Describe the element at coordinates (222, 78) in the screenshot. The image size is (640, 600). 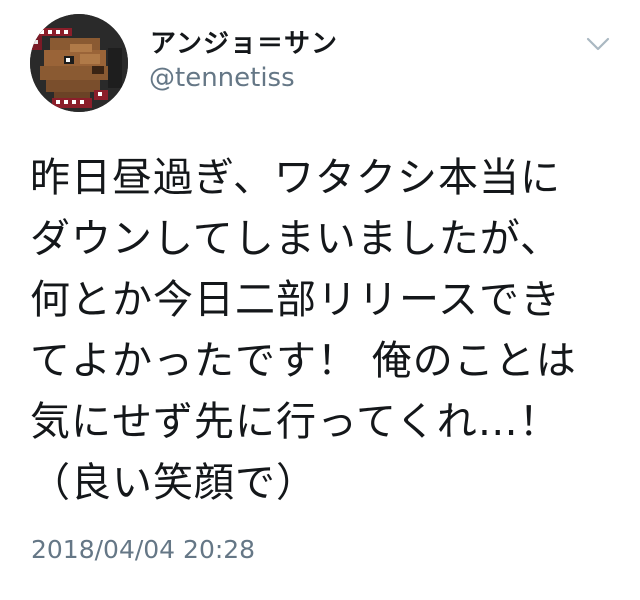
I see `user-handle: @tennetiss` at that location.